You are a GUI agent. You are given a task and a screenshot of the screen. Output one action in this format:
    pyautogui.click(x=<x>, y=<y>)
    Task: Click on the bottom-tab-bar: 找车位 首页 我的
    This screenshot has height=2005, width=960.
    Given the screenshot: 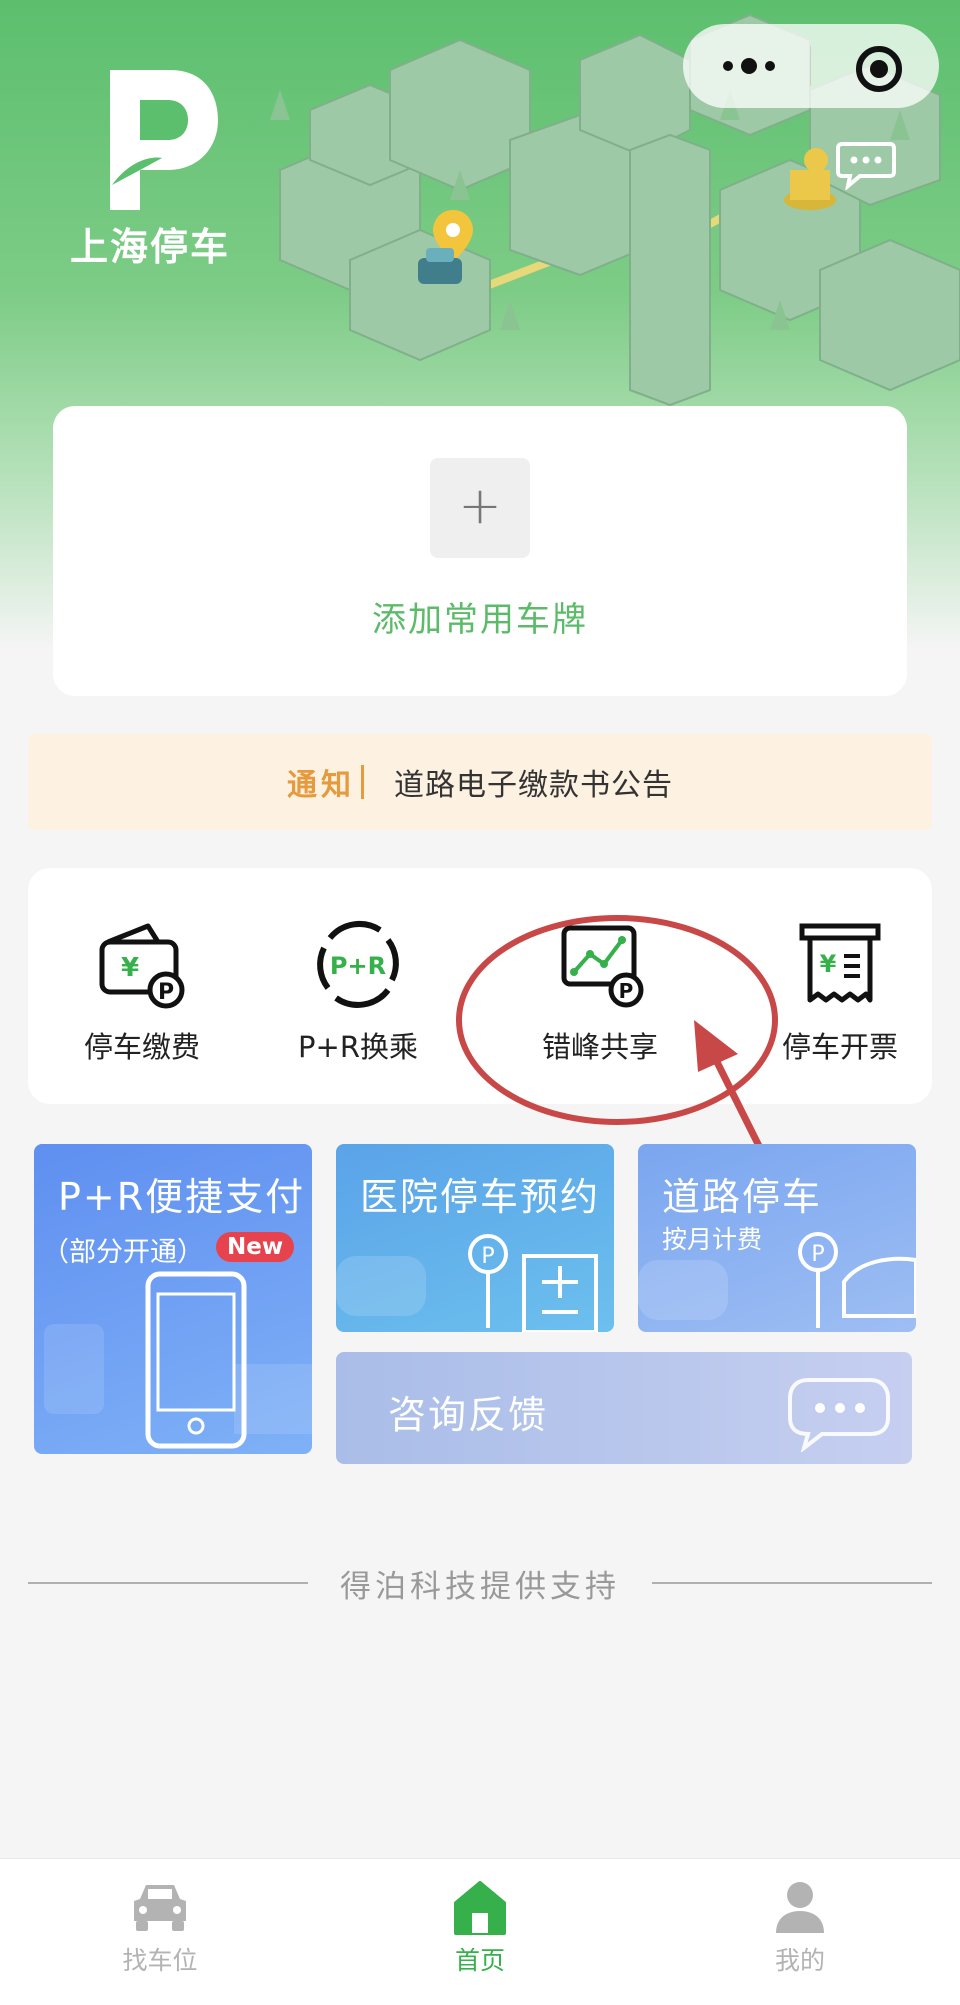 What is the action you would take?
    pyautogui.click(x=480, y=1931)
    